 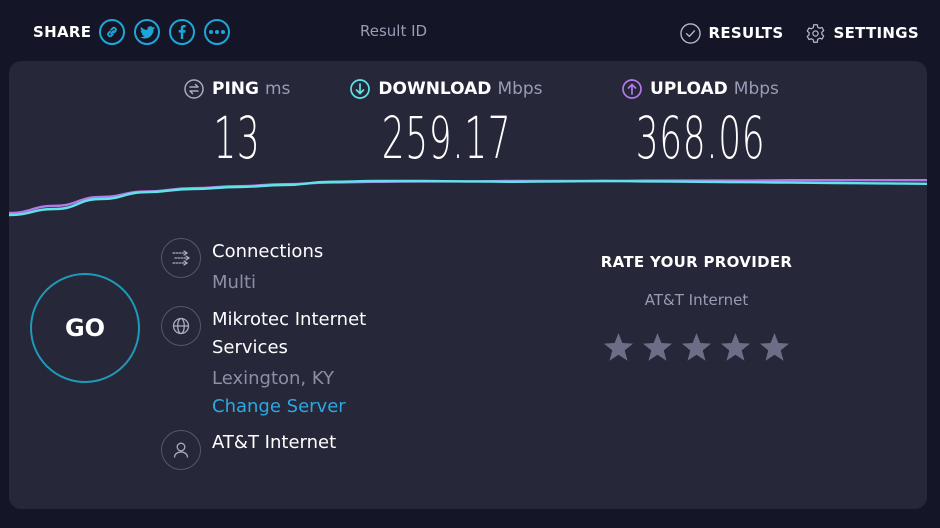 What do you see at coordinates (435, 89) in the screenshot?
I see `download-label: DOWNLOAD` at bounding box center [435, 89].